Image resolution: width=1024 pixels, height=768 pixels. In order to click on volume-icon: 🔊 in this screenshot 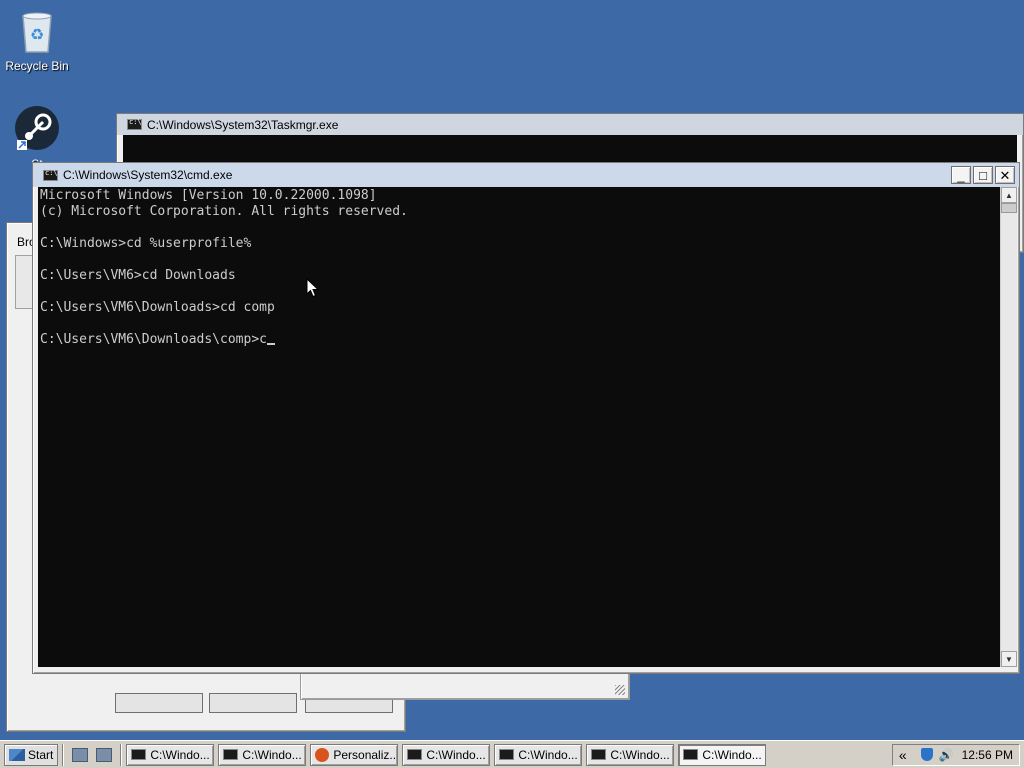, I will do `click(946, 755)`.